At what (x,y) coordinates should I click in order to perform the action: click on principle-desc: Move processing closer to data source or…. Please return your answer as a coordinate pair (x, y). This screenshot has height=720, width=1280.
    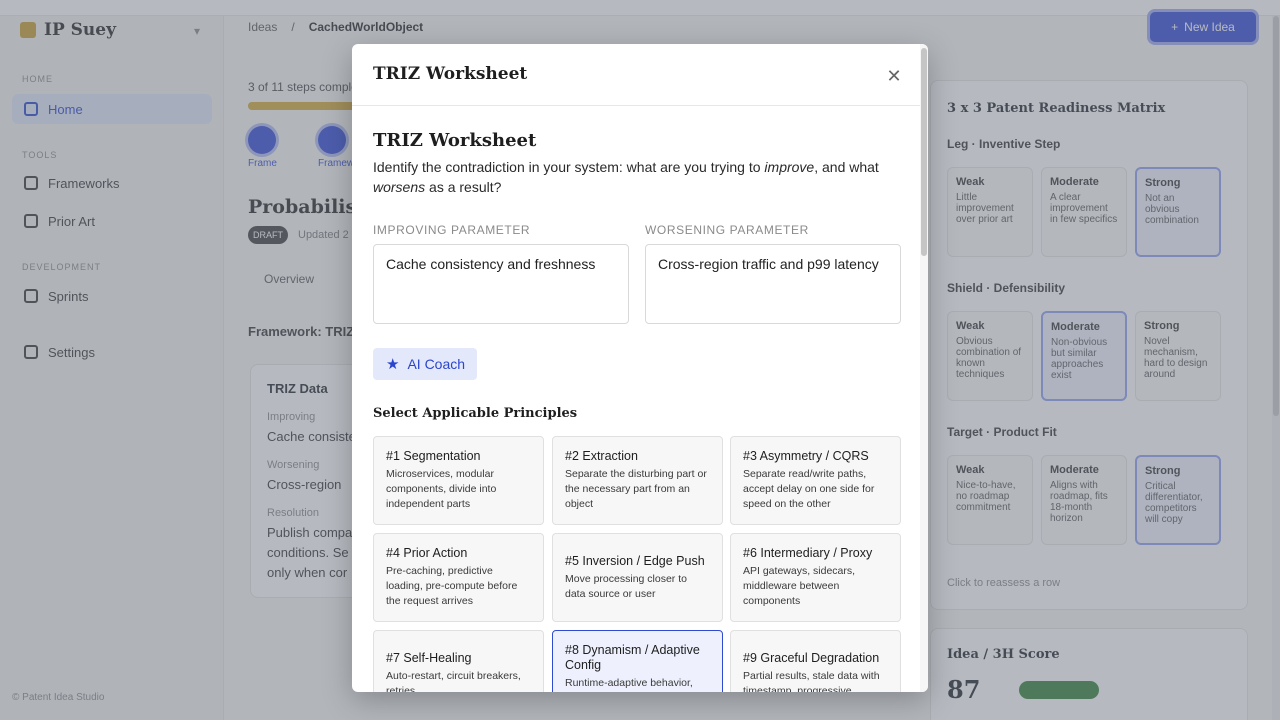
    Looking at the image, I should click on (626, 586).